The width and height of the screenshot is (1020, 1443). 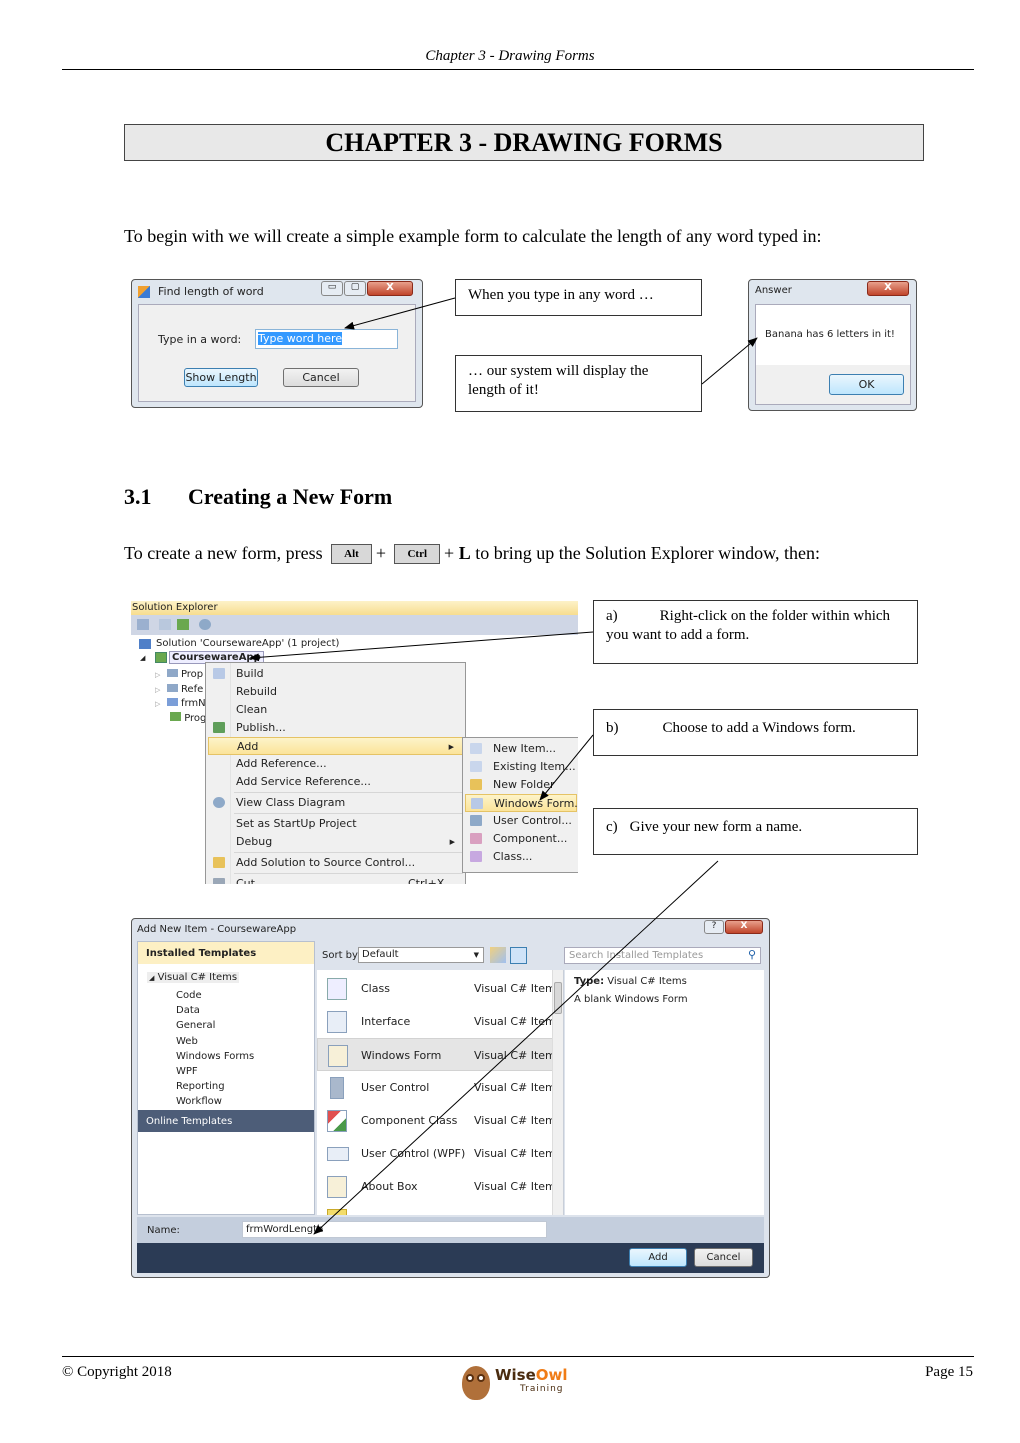 I want to click on brand-training: Training, so click(x=542, y=1389).